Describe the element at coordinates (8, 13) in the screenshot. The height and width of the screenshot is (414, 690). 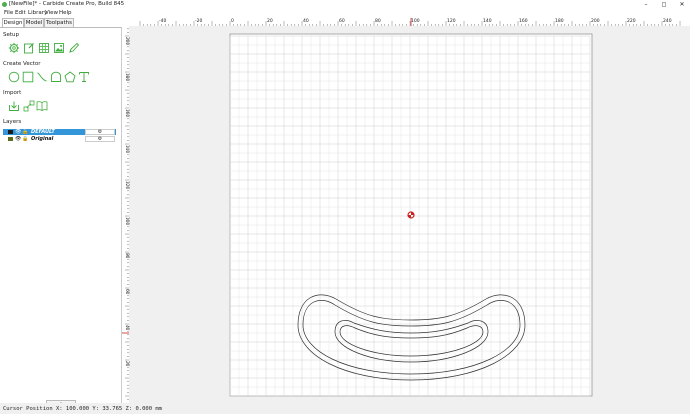
I see `menu-file: File` at that location.